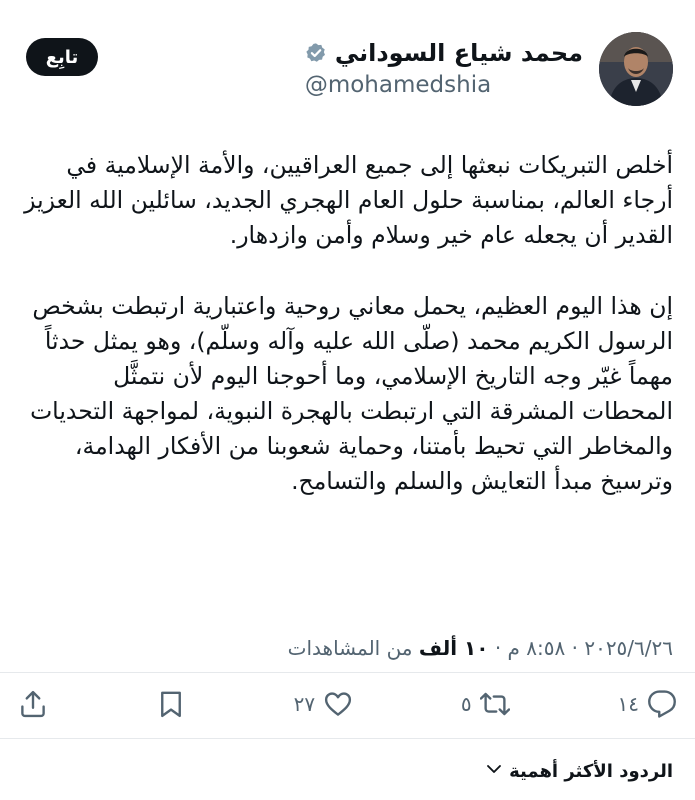 The width and height of the screenshot is (695, 800). What do you see at coordinates (628, 648) in the screenshot?
I see `tweet-date: ٢٠٢٥/٦/٢٦` at bounding box center [628, 648].